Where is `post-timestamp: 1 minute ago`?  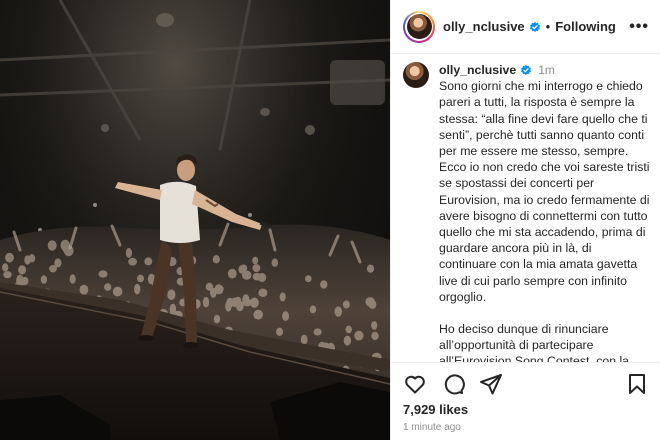
post-timestamp: 1 minute ago is located at coordinates (432, 427).